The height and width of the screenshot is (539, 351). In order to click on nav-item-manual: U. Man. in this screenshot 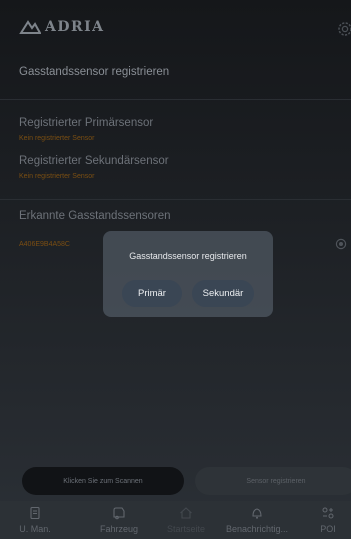, I will do `click(35, 520)`.